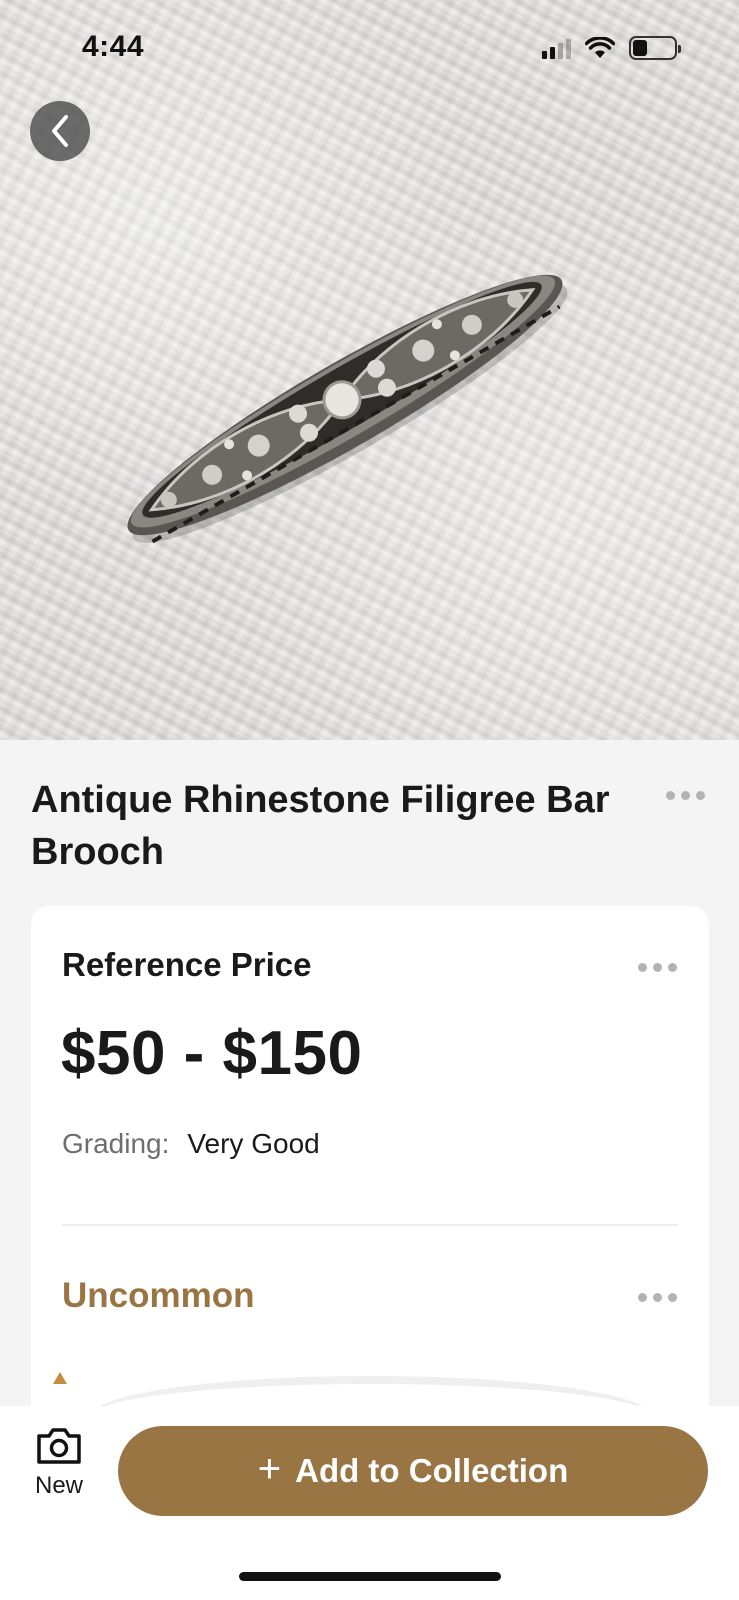  What do you see at coordinates (212, 1053) in the screenshot?
I see `price-range: $50 - $150` at bounding box center [212, 1053].